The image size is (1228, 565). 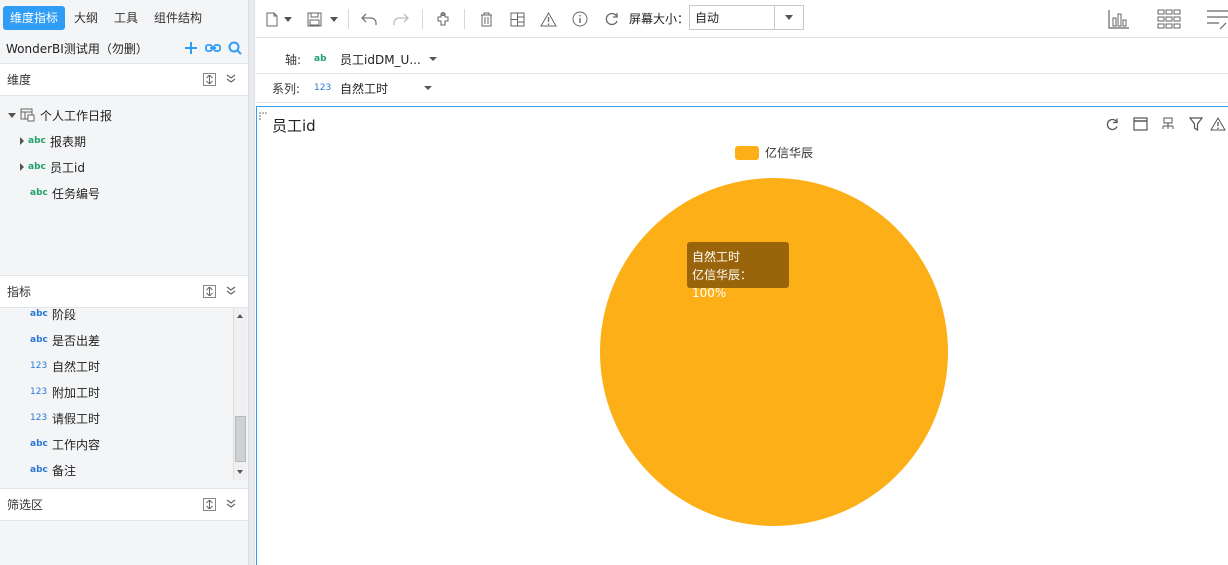 What do you see at coordinates (64, 470) in the screenshot?
I see `field-label: 备注` at bounding box center [64, 470].